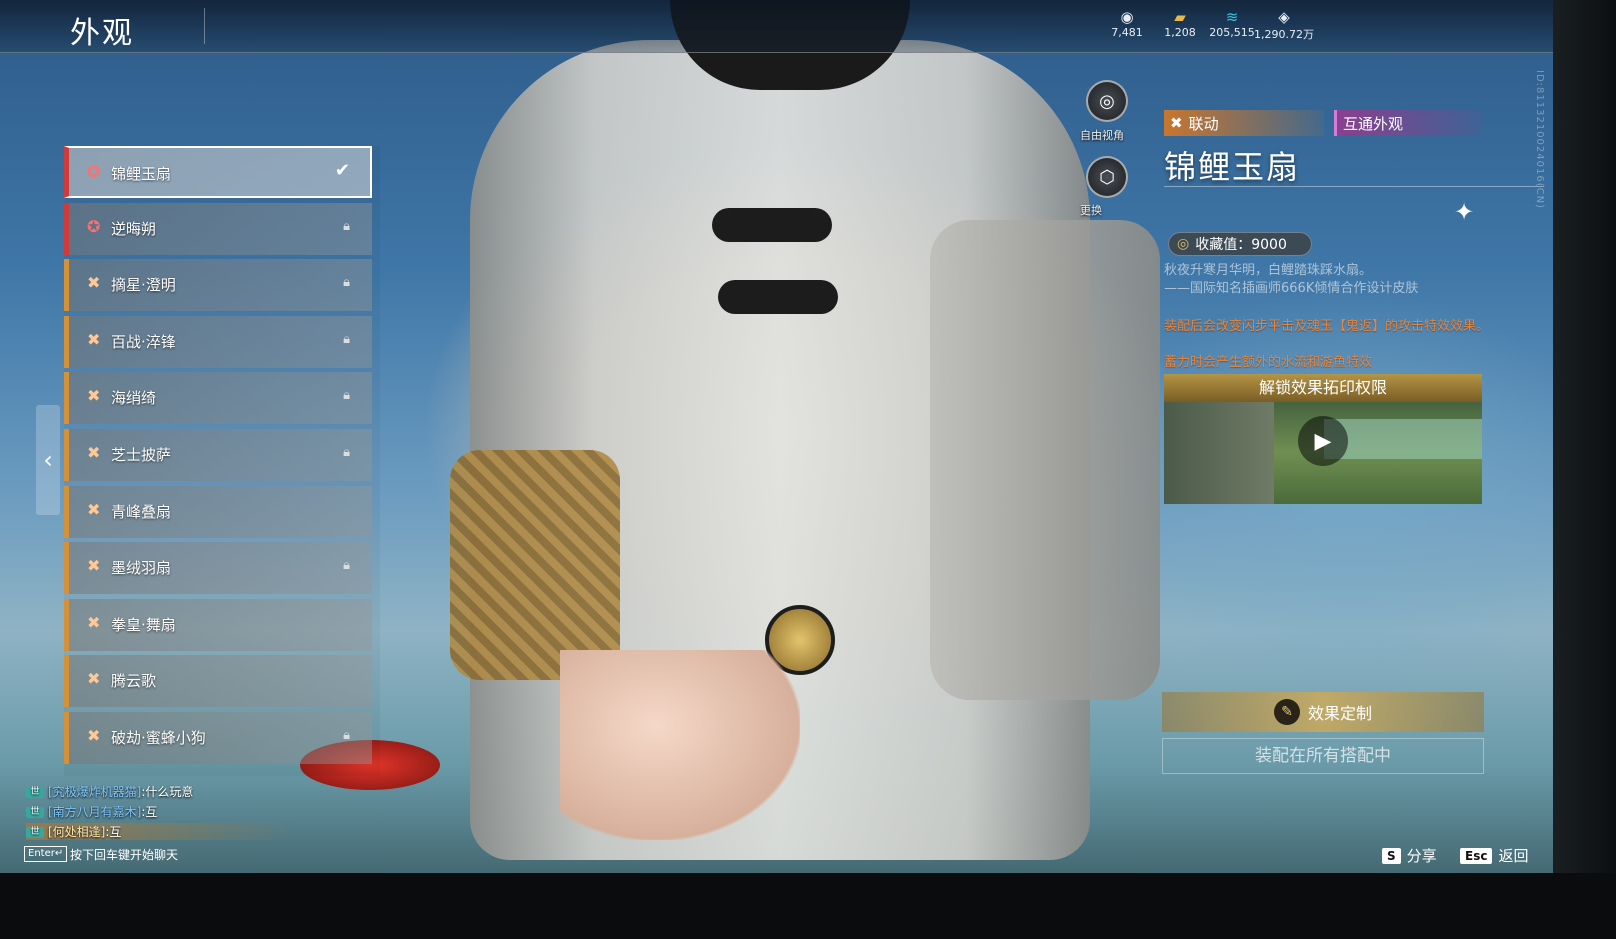 The image size is (1616, 939). Describe the element at coordinates (1232, 17) in the screenshot. I see `feather-icon: ≋` at that location.